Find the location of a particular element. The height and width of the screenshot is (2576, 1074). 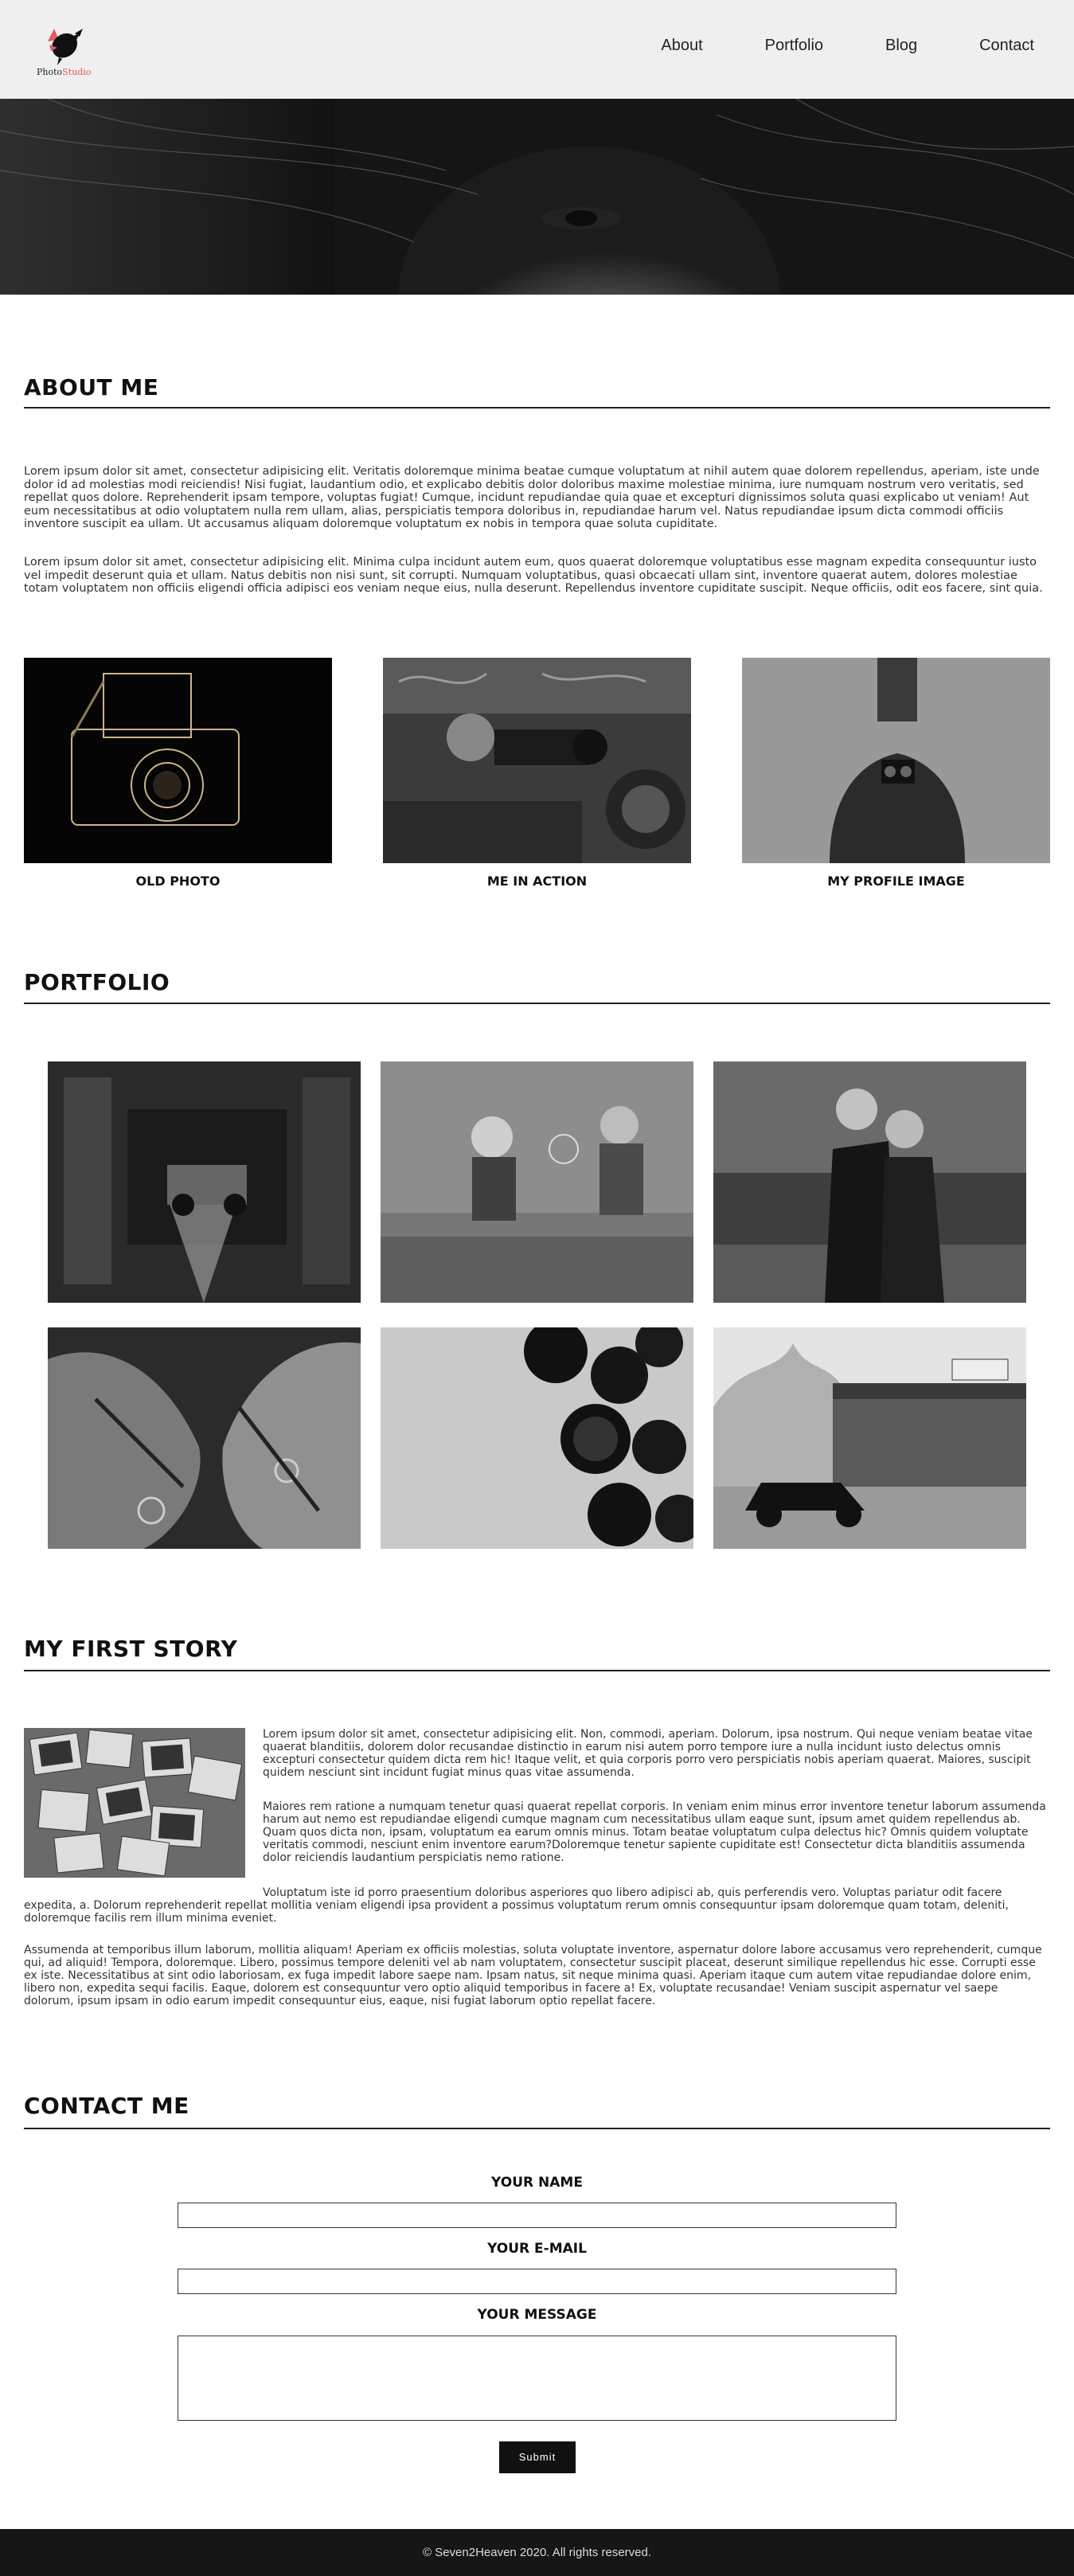

logo-text: PhotoStudio is located at coordinates (64, 72).